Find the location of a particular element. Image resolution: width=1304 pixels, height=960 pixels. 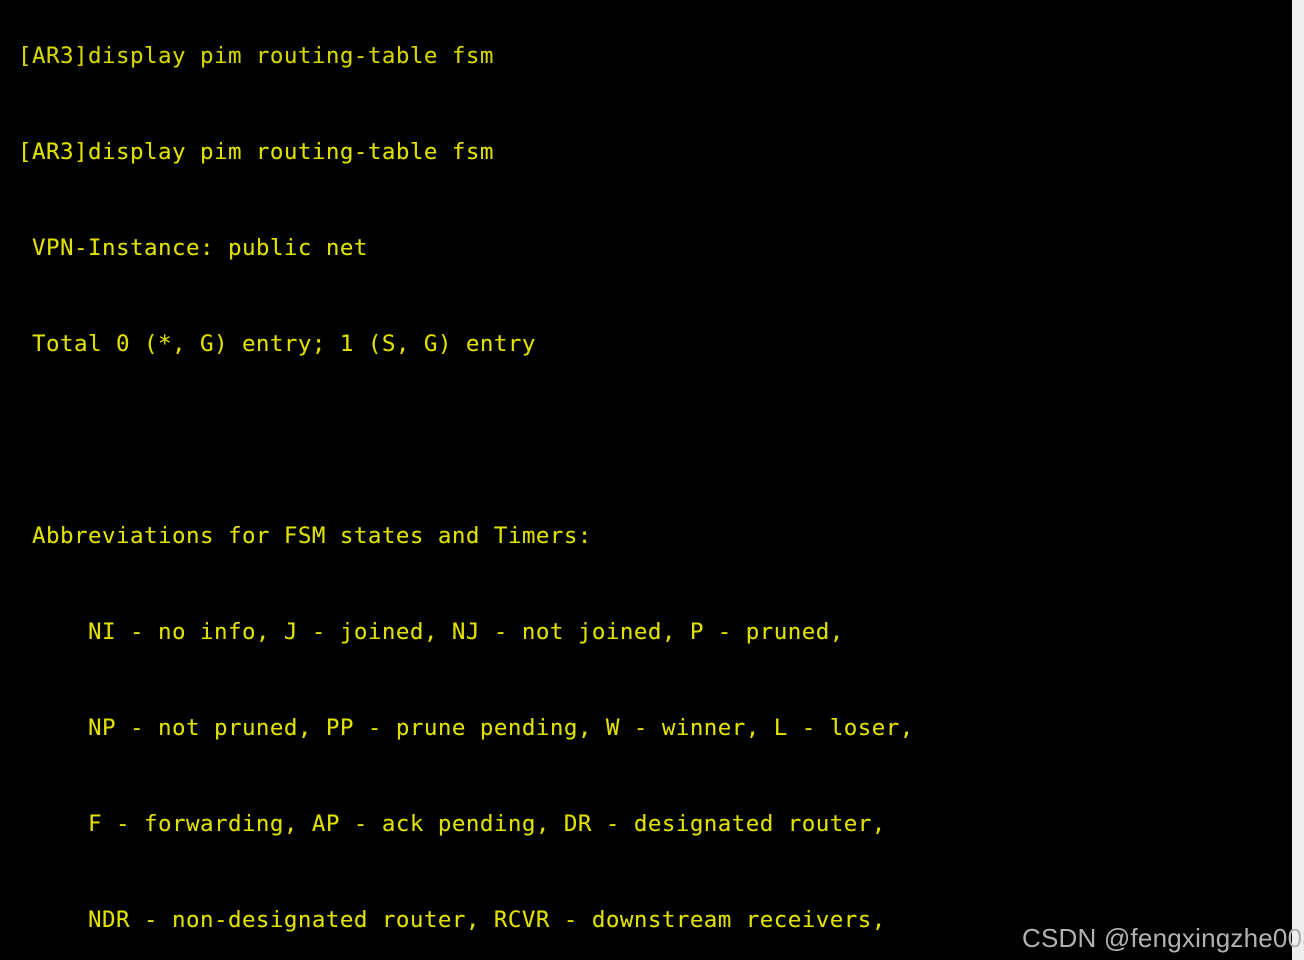

terminal-line-total: Total 0 (*, G) entry; 1 (S, G) entry is located at coordinates (277, 344).